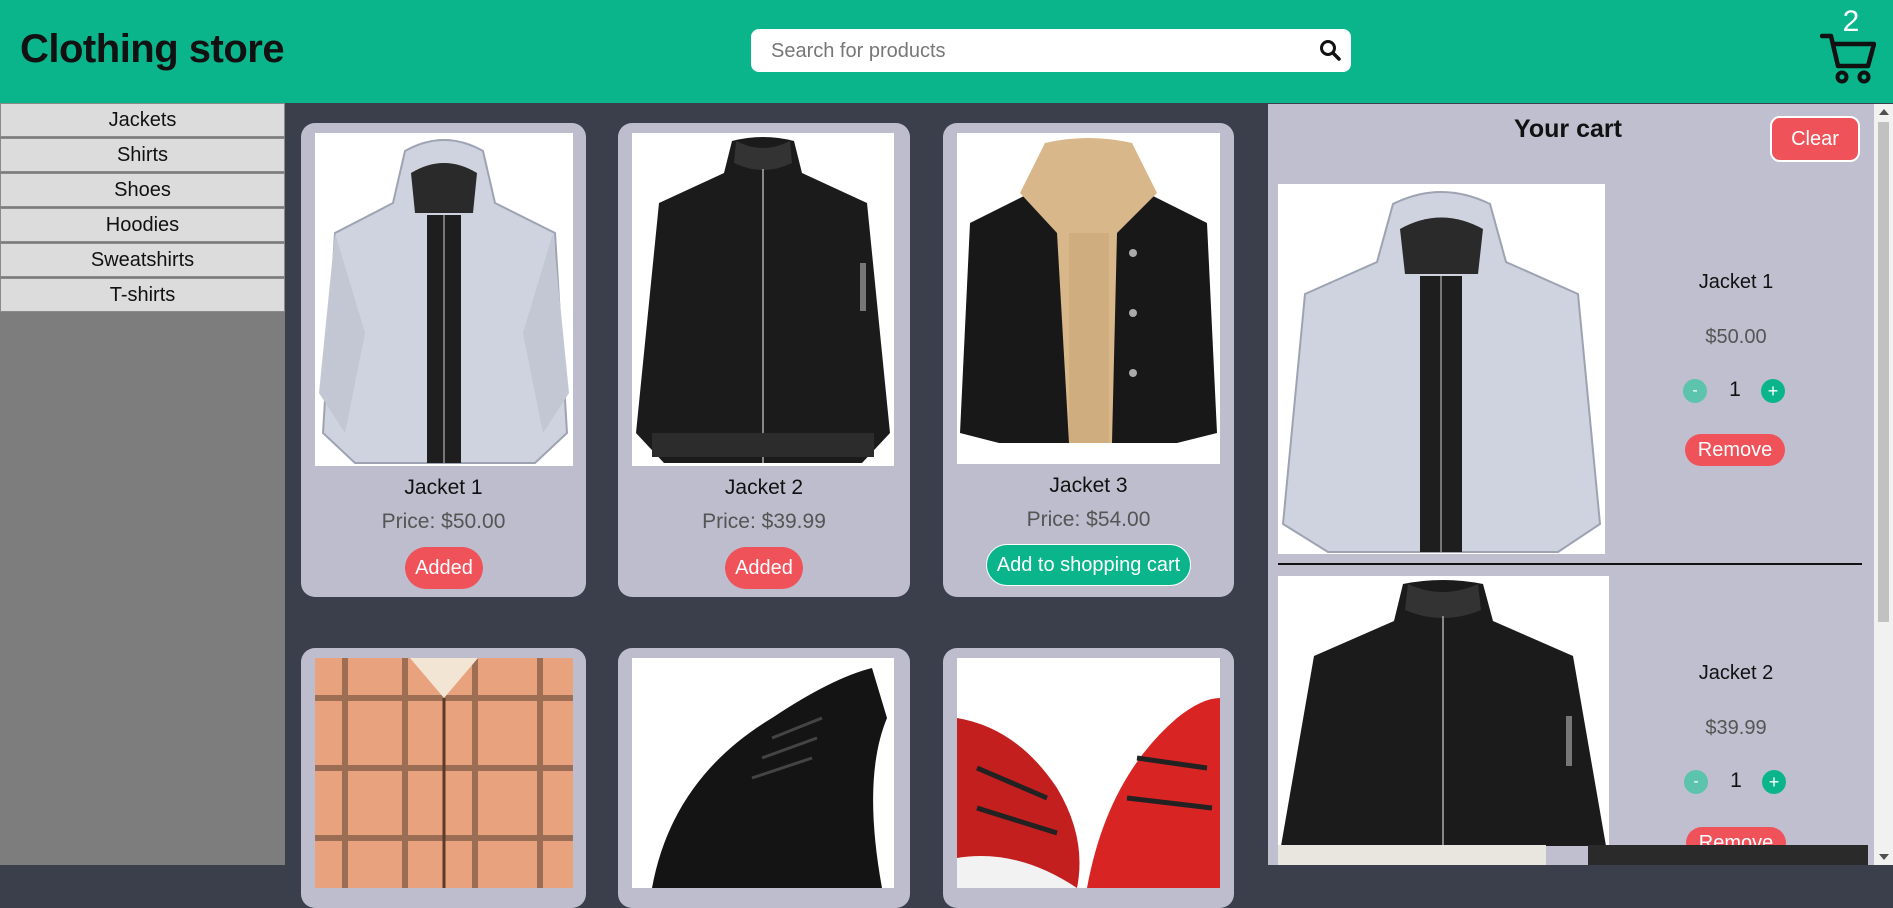 This screenshot has height=908, width=1893. Describe the element at coordinates (1883, 372) in the screenshot. I see `scroll-thumb` at that location.